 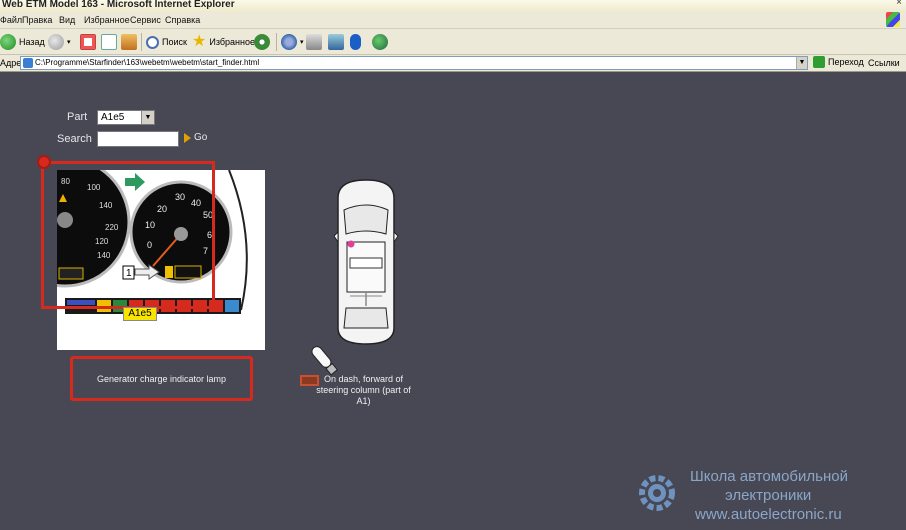 I want to click on menu-edit: Правка, so click(x=37, y=20).